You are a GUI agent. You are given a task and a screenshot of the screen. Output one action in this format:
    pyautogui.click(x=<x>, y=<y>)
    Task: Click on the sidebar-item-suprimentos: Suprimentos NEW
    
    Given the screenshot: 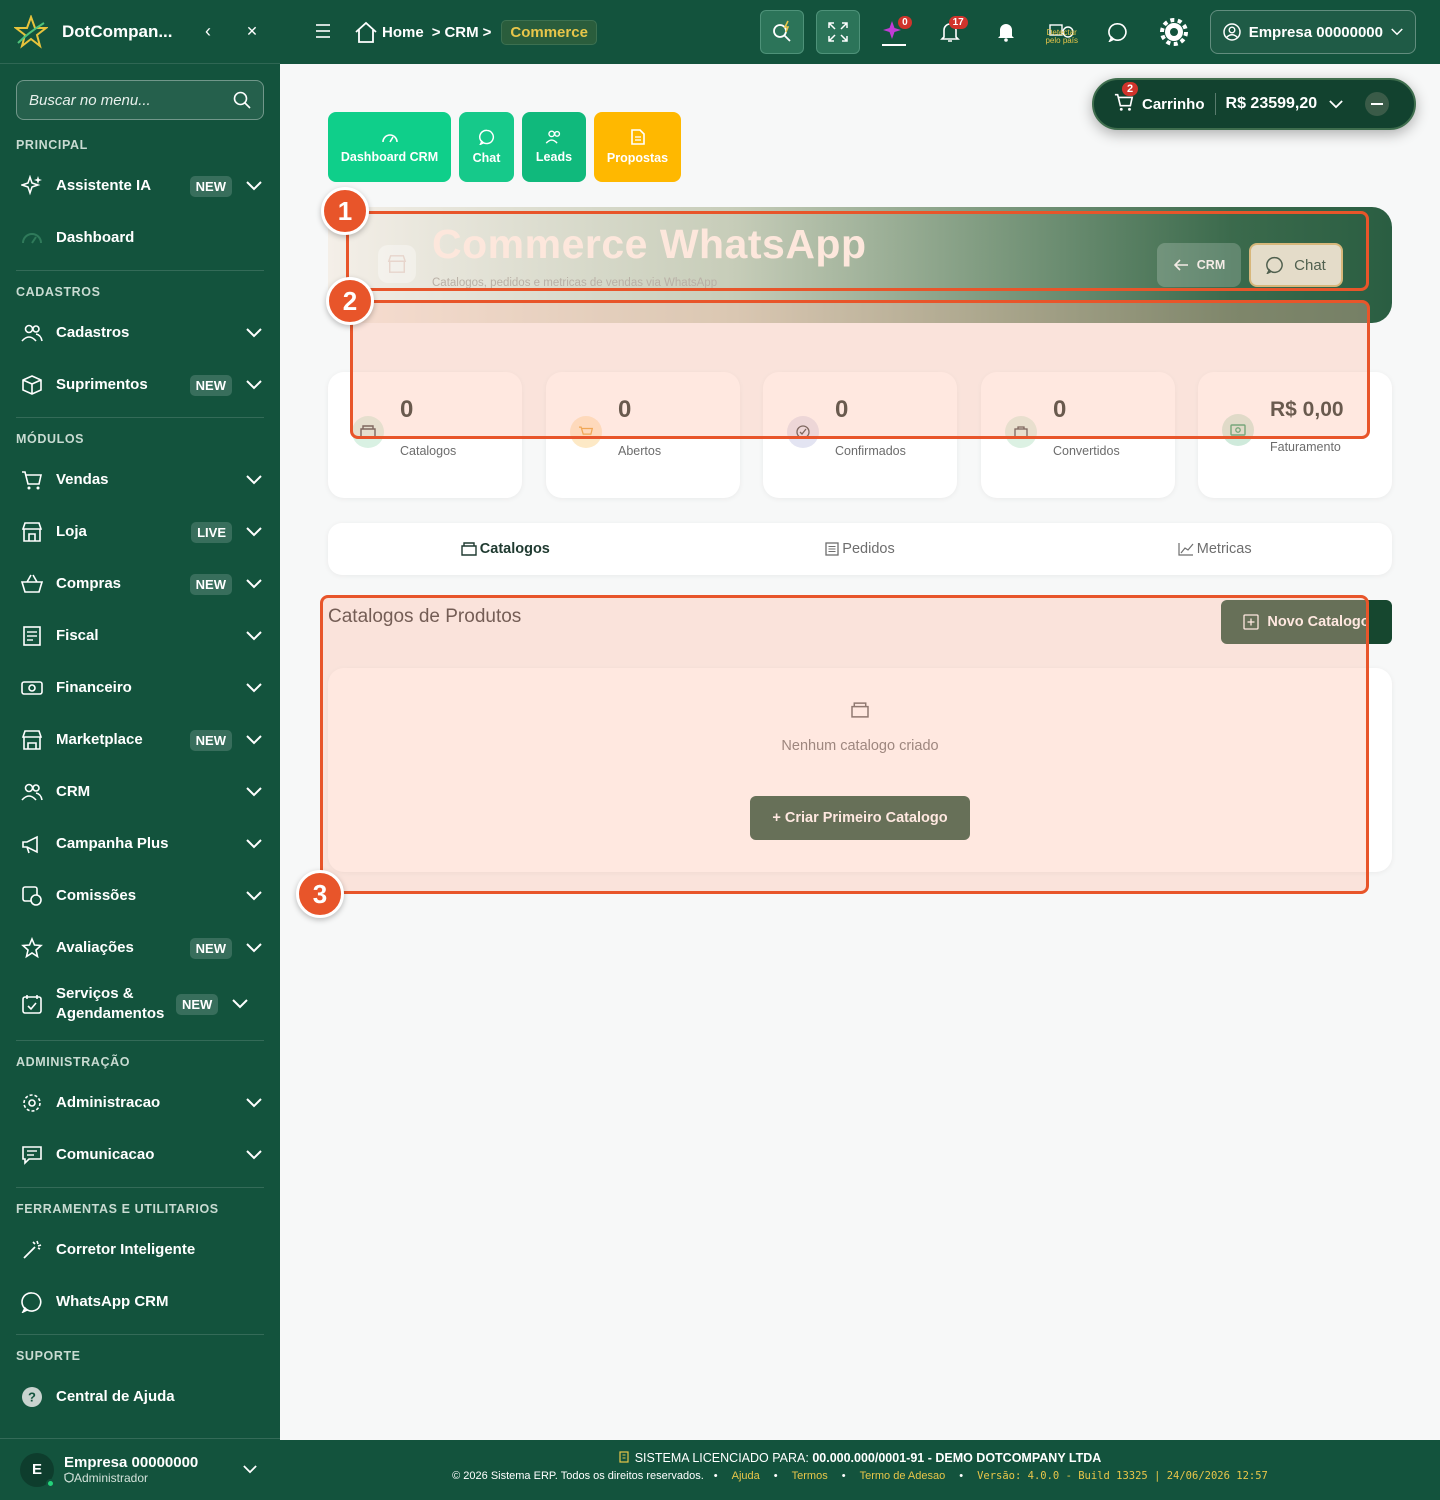 What is the action you would take?
    pyautogui.click(x=140, y=385)
    